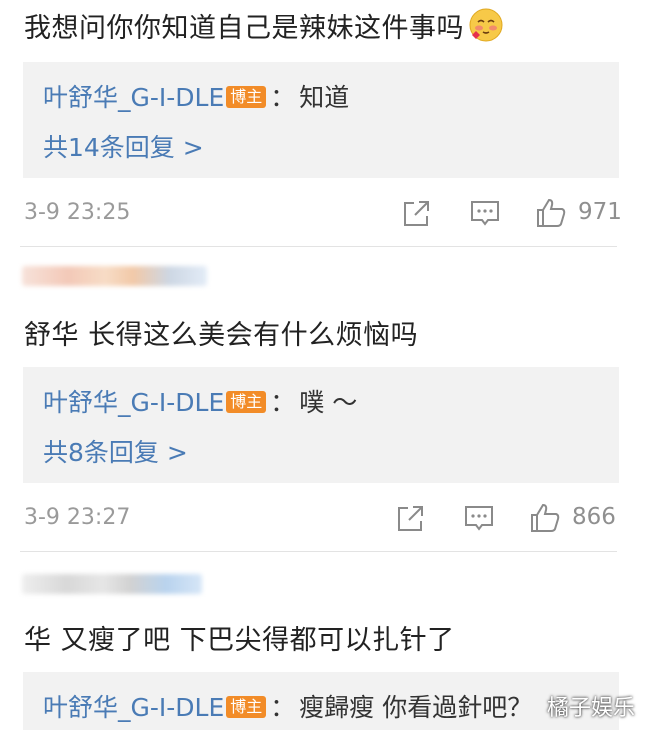 The height and width of the screenshot is (730, 645). What do you see at coordinates (590, 708) in the screenshot?
I see `watermark: 橘子娱乐` at bounding box center [590, 708].